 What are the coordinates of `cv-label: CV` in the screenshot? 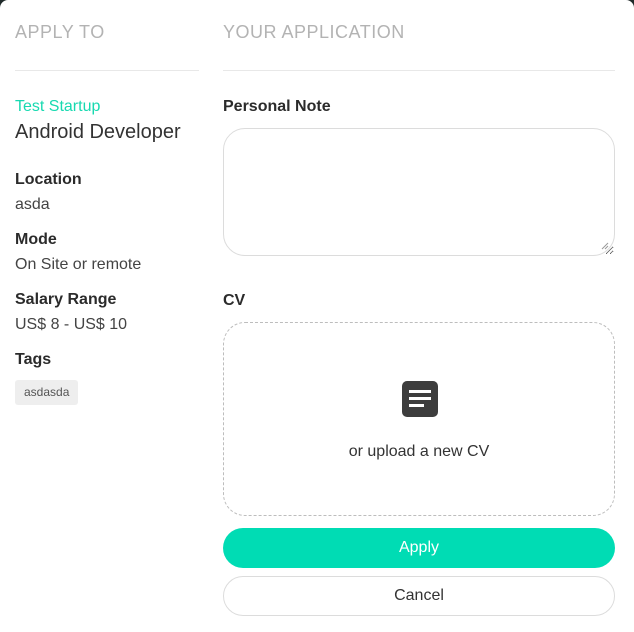 It's located at (234, 300).